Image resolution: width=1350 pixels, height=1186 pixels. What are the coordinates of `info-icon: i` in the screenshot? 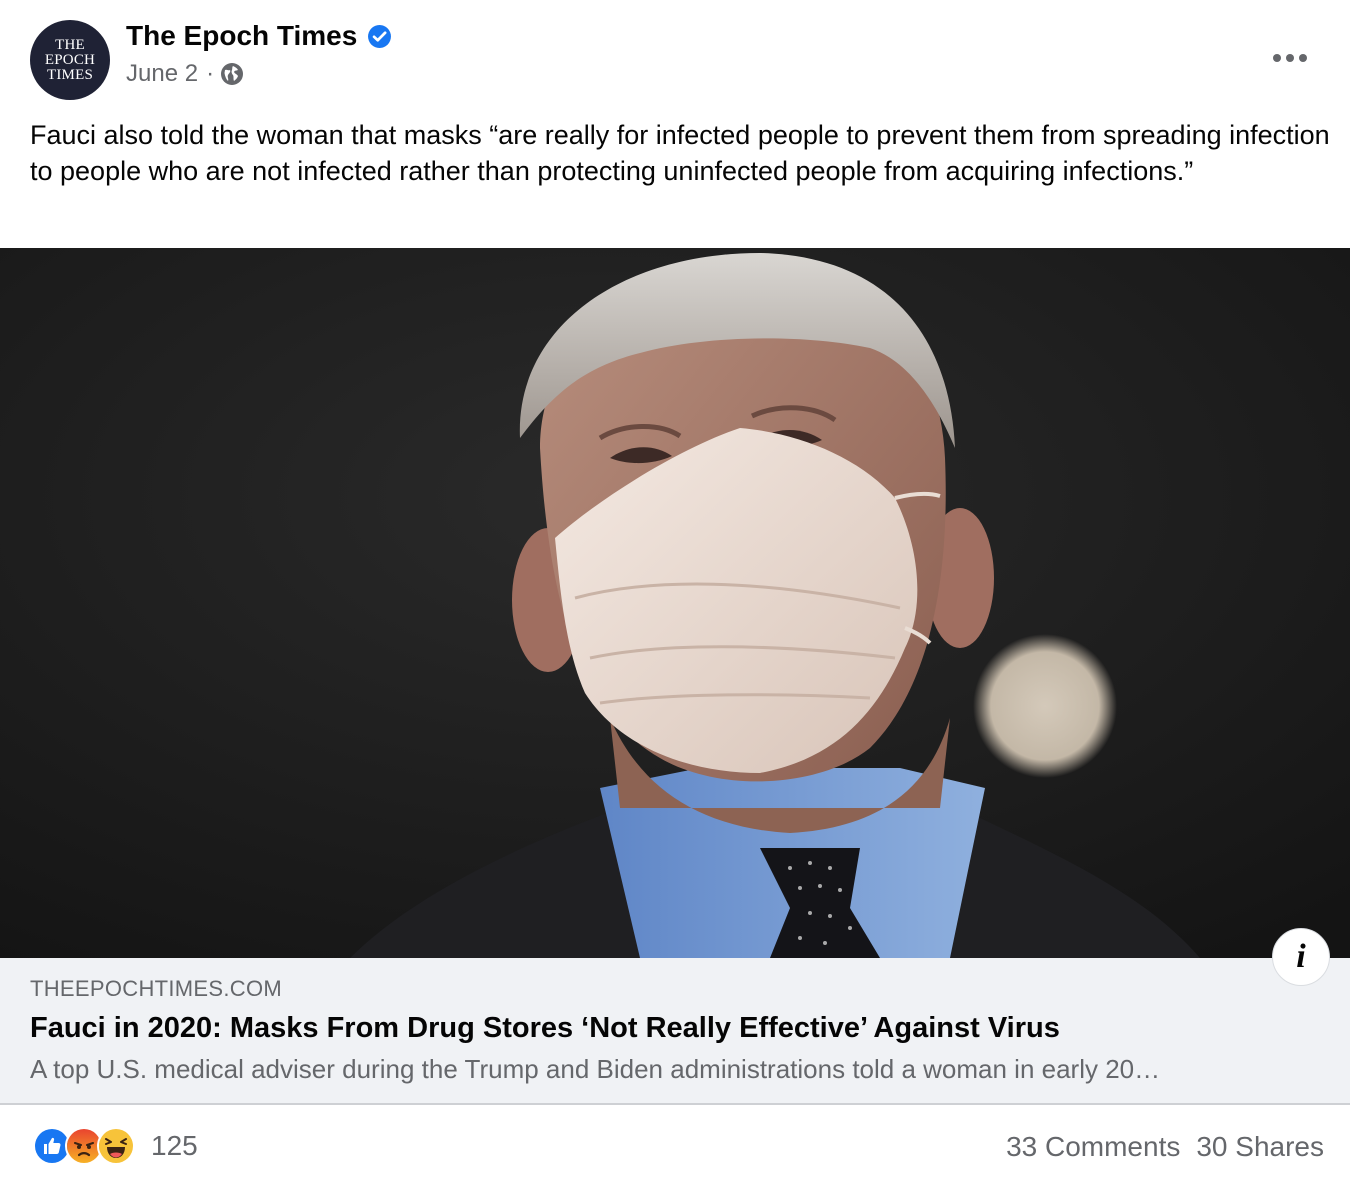 It's located at (1301, 957).